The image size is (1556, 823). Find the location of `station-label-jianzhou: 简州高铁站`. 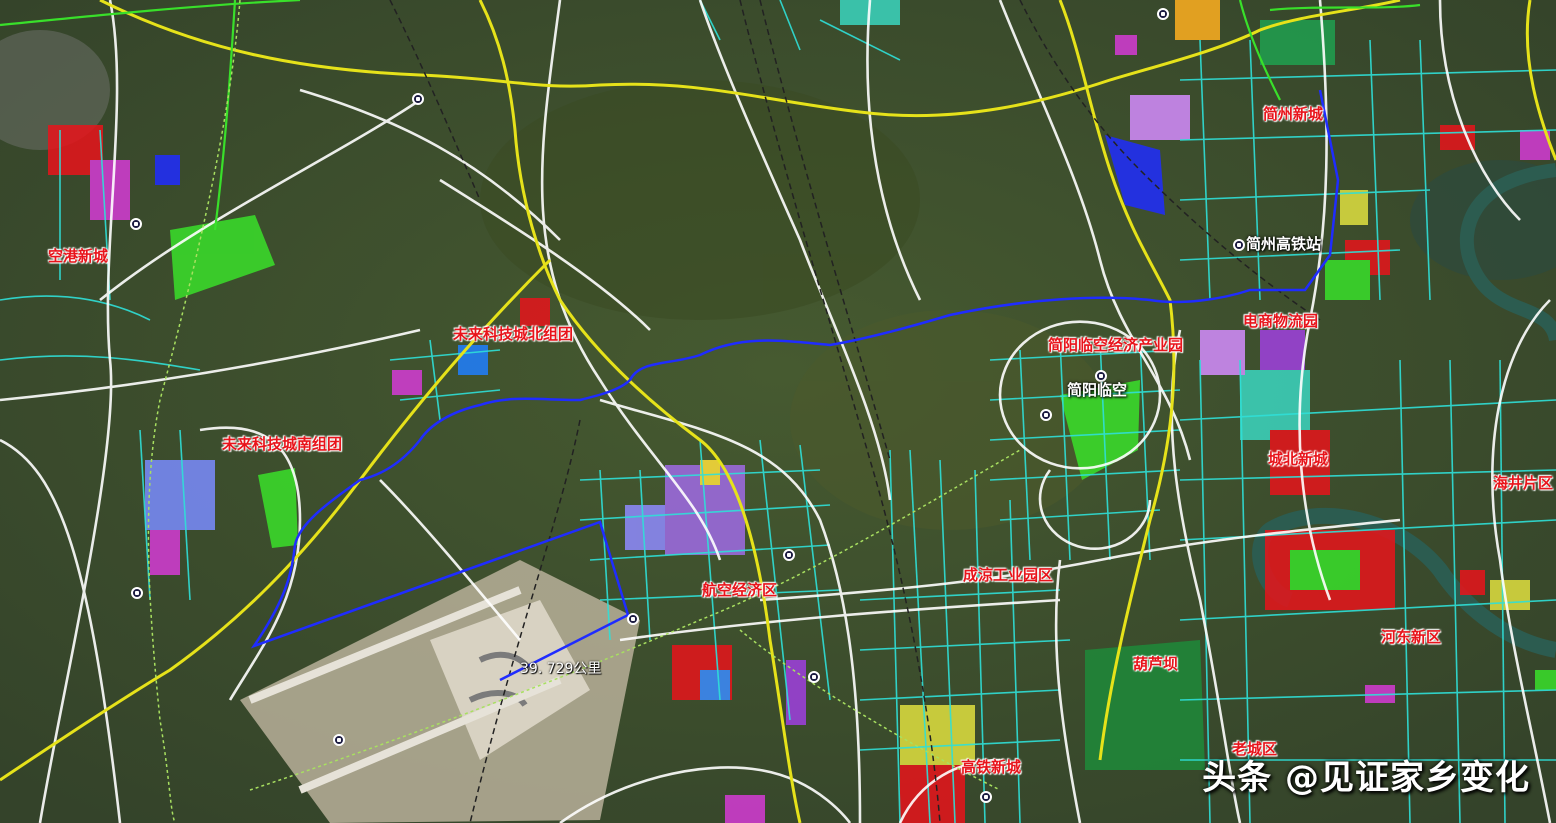

station-label-jianzhou: 简州高铁站 is located at coordinates (1283, 244).